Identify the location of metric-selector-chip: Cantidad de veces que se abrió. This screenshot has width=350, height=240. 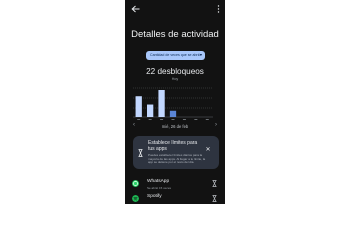
(175, 55).